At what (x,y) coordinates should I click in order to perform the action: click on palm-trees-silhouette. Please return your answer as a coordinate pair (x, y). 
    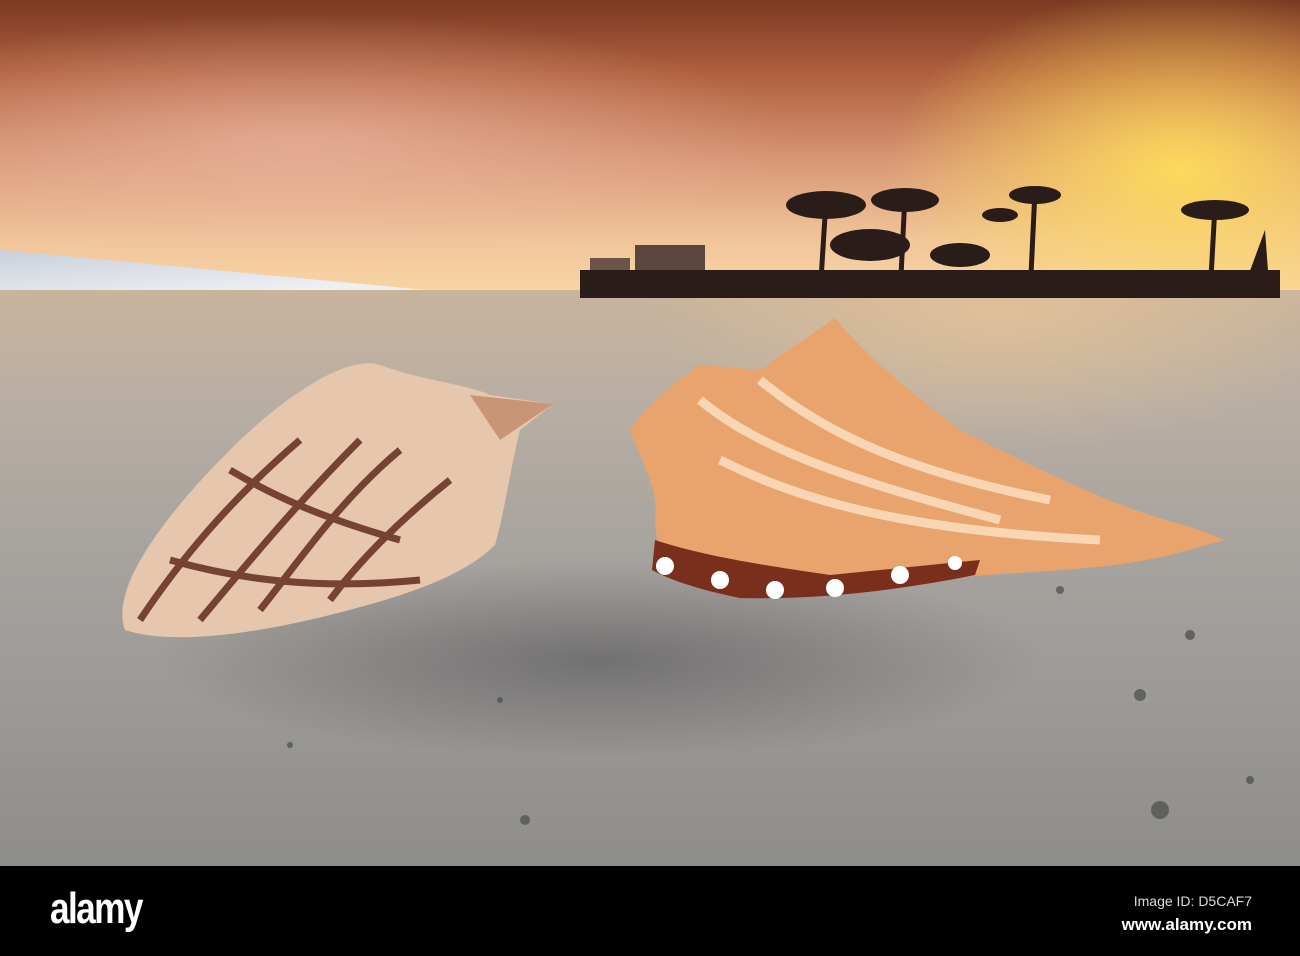
    Looking at the image, I should click on (930, 242).